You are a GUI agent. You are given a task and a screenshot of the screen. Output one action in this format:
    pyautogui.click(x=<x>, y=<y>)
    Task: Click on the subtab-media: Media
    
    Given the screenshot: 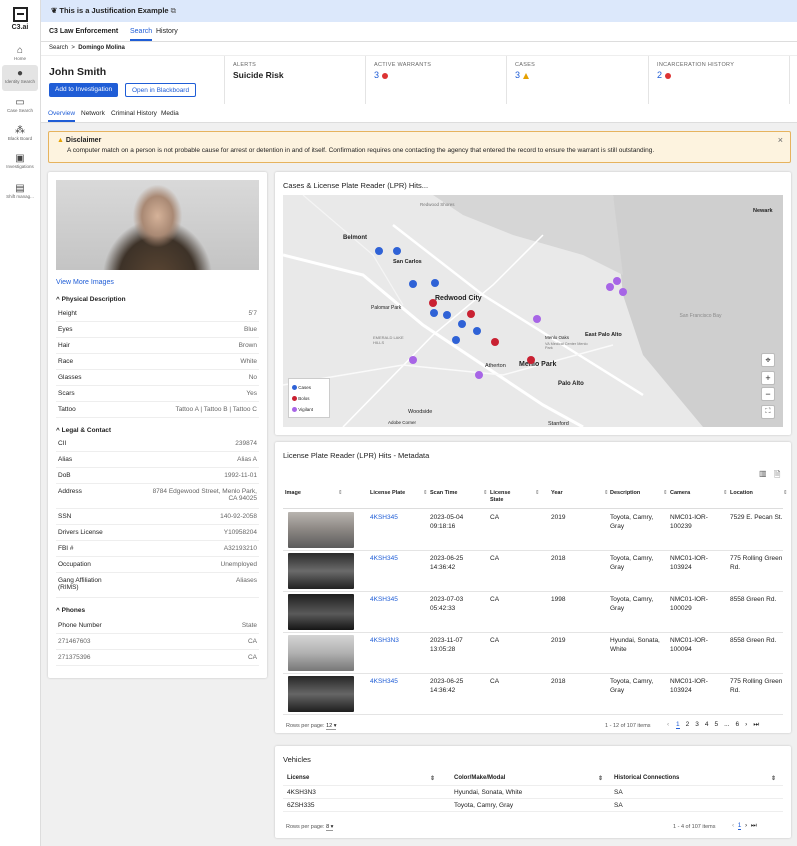 What is the action you would take?
    pyautogui.click(x=170, y=113)
    